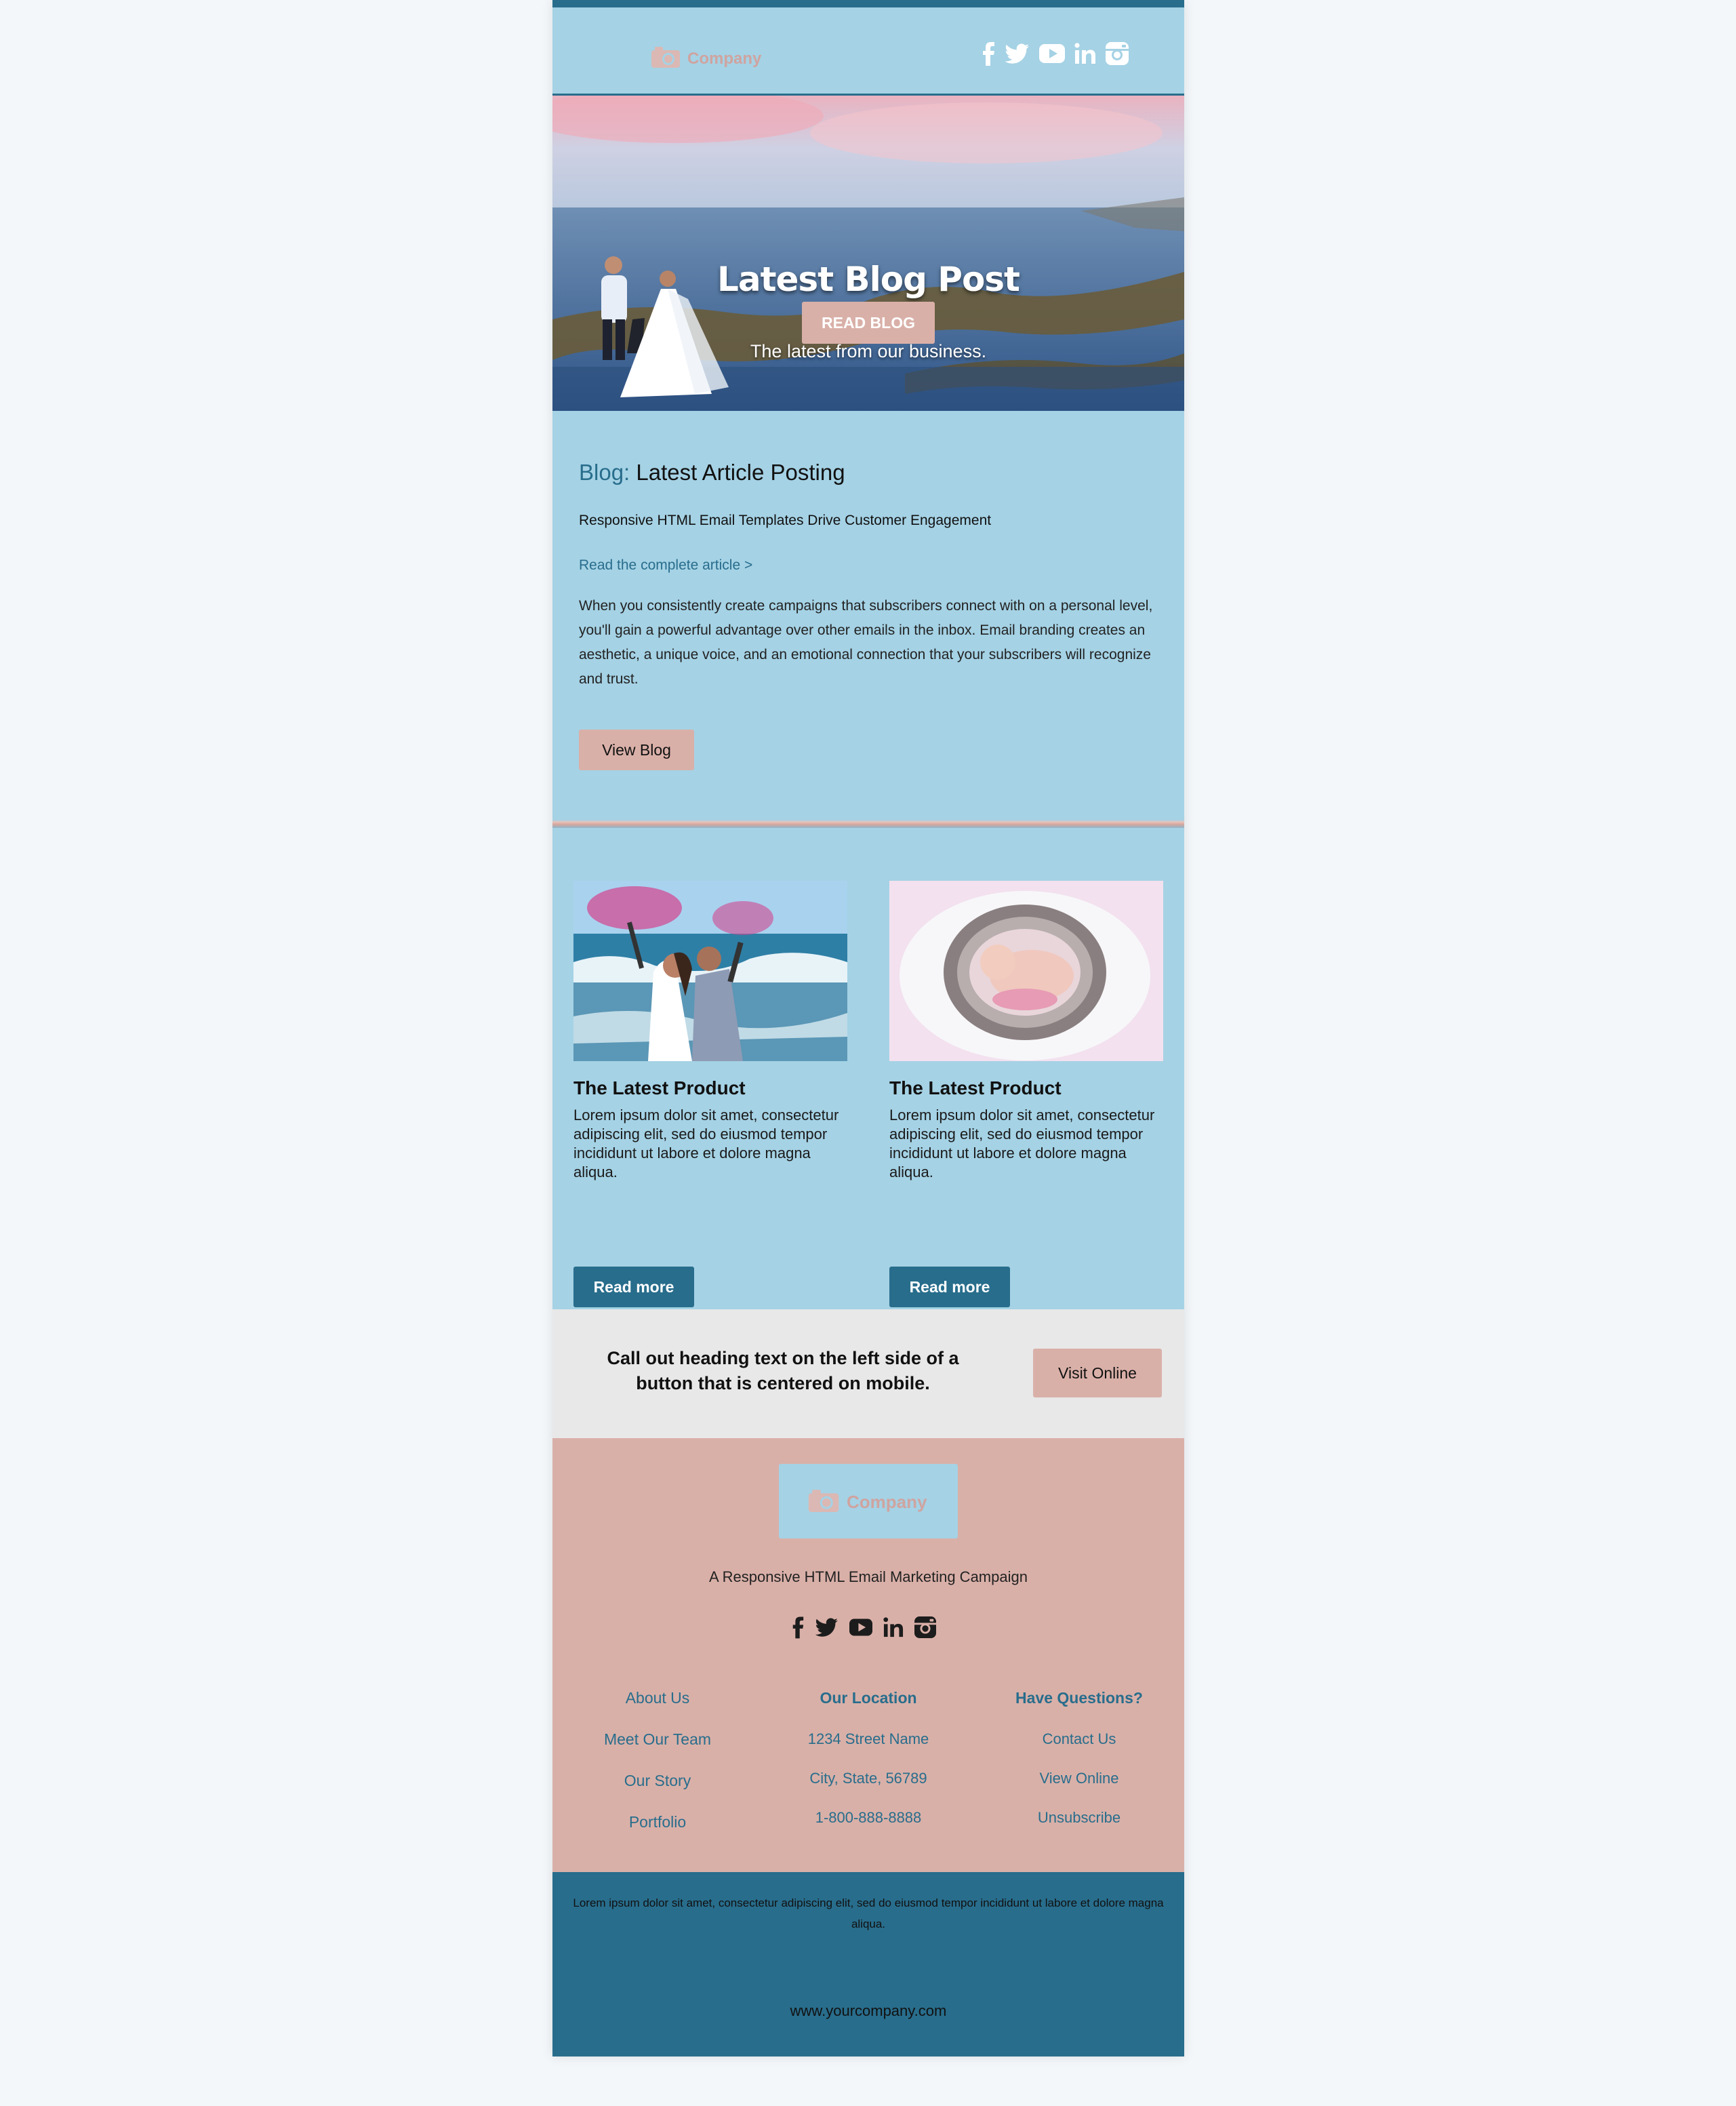  I want to click on footer-street-address: 1234 Street Name, so click(868, 1738).